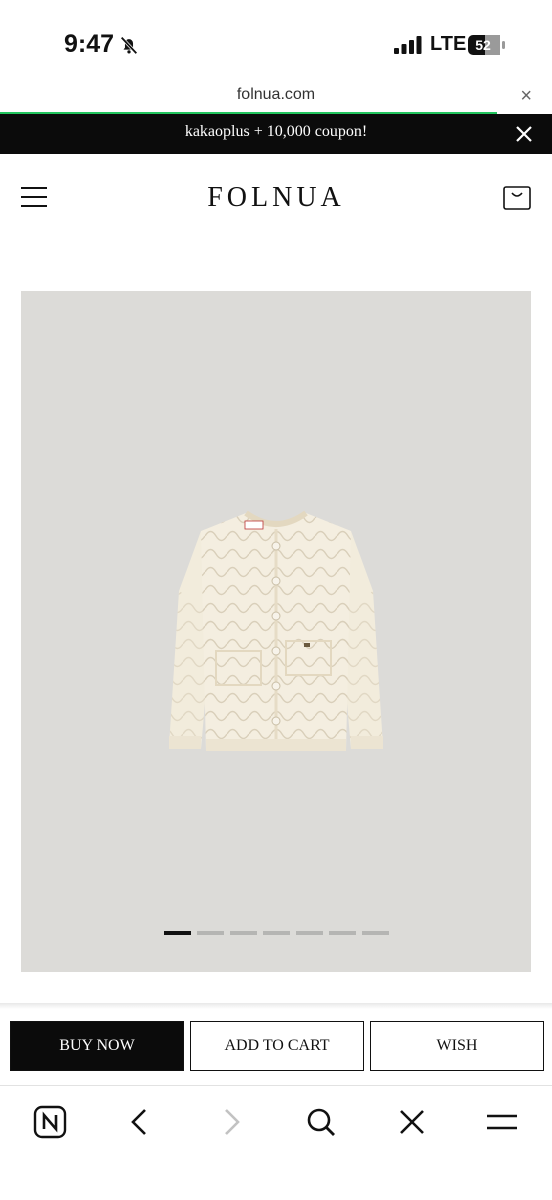  What do you see at coordinates (276, 1121) in the screenshot?
I see `browser-toolbar` at bounding box center [276, 1121].